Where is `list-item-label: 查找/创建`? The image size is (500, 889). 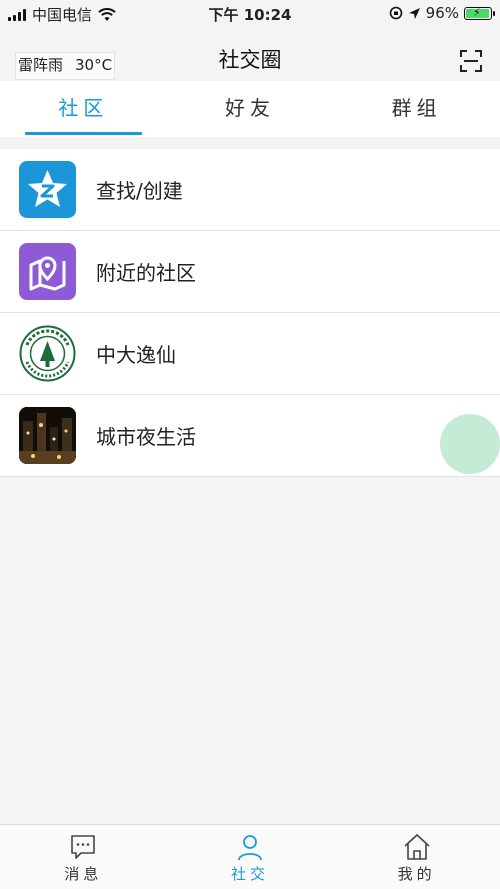 list-item-label: 查找/创建 is located at coordinates (139, 191).